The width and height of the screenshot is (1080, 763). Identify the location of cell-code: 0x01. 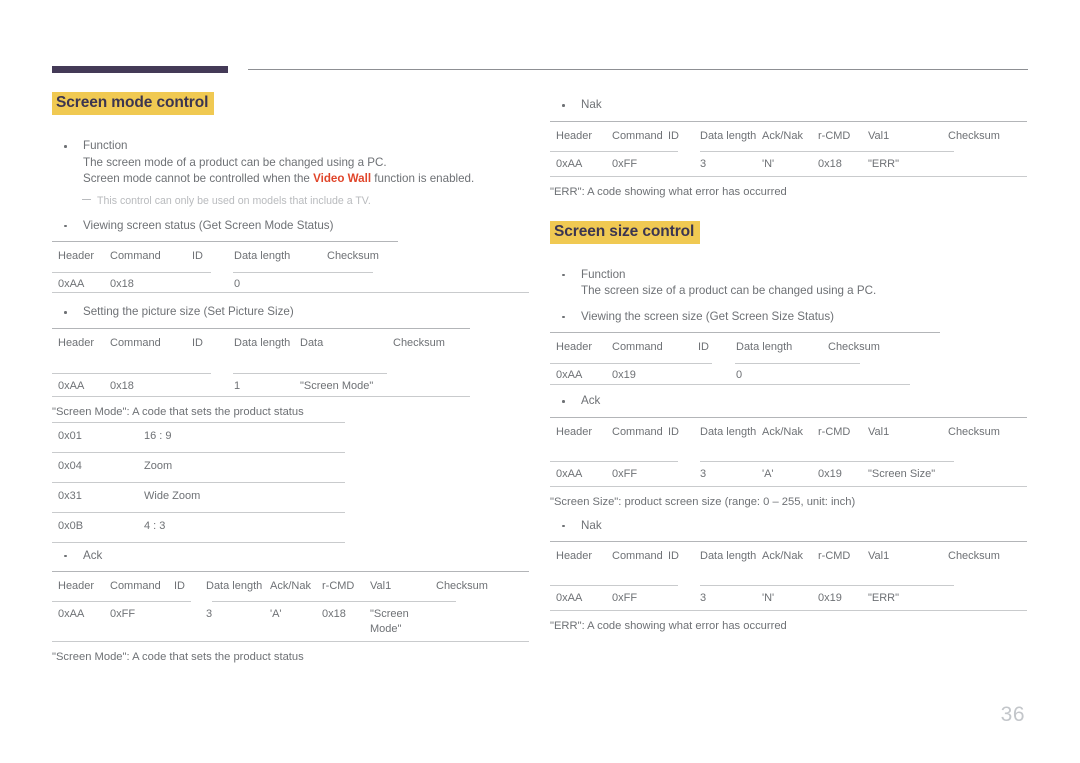
(70, 436).